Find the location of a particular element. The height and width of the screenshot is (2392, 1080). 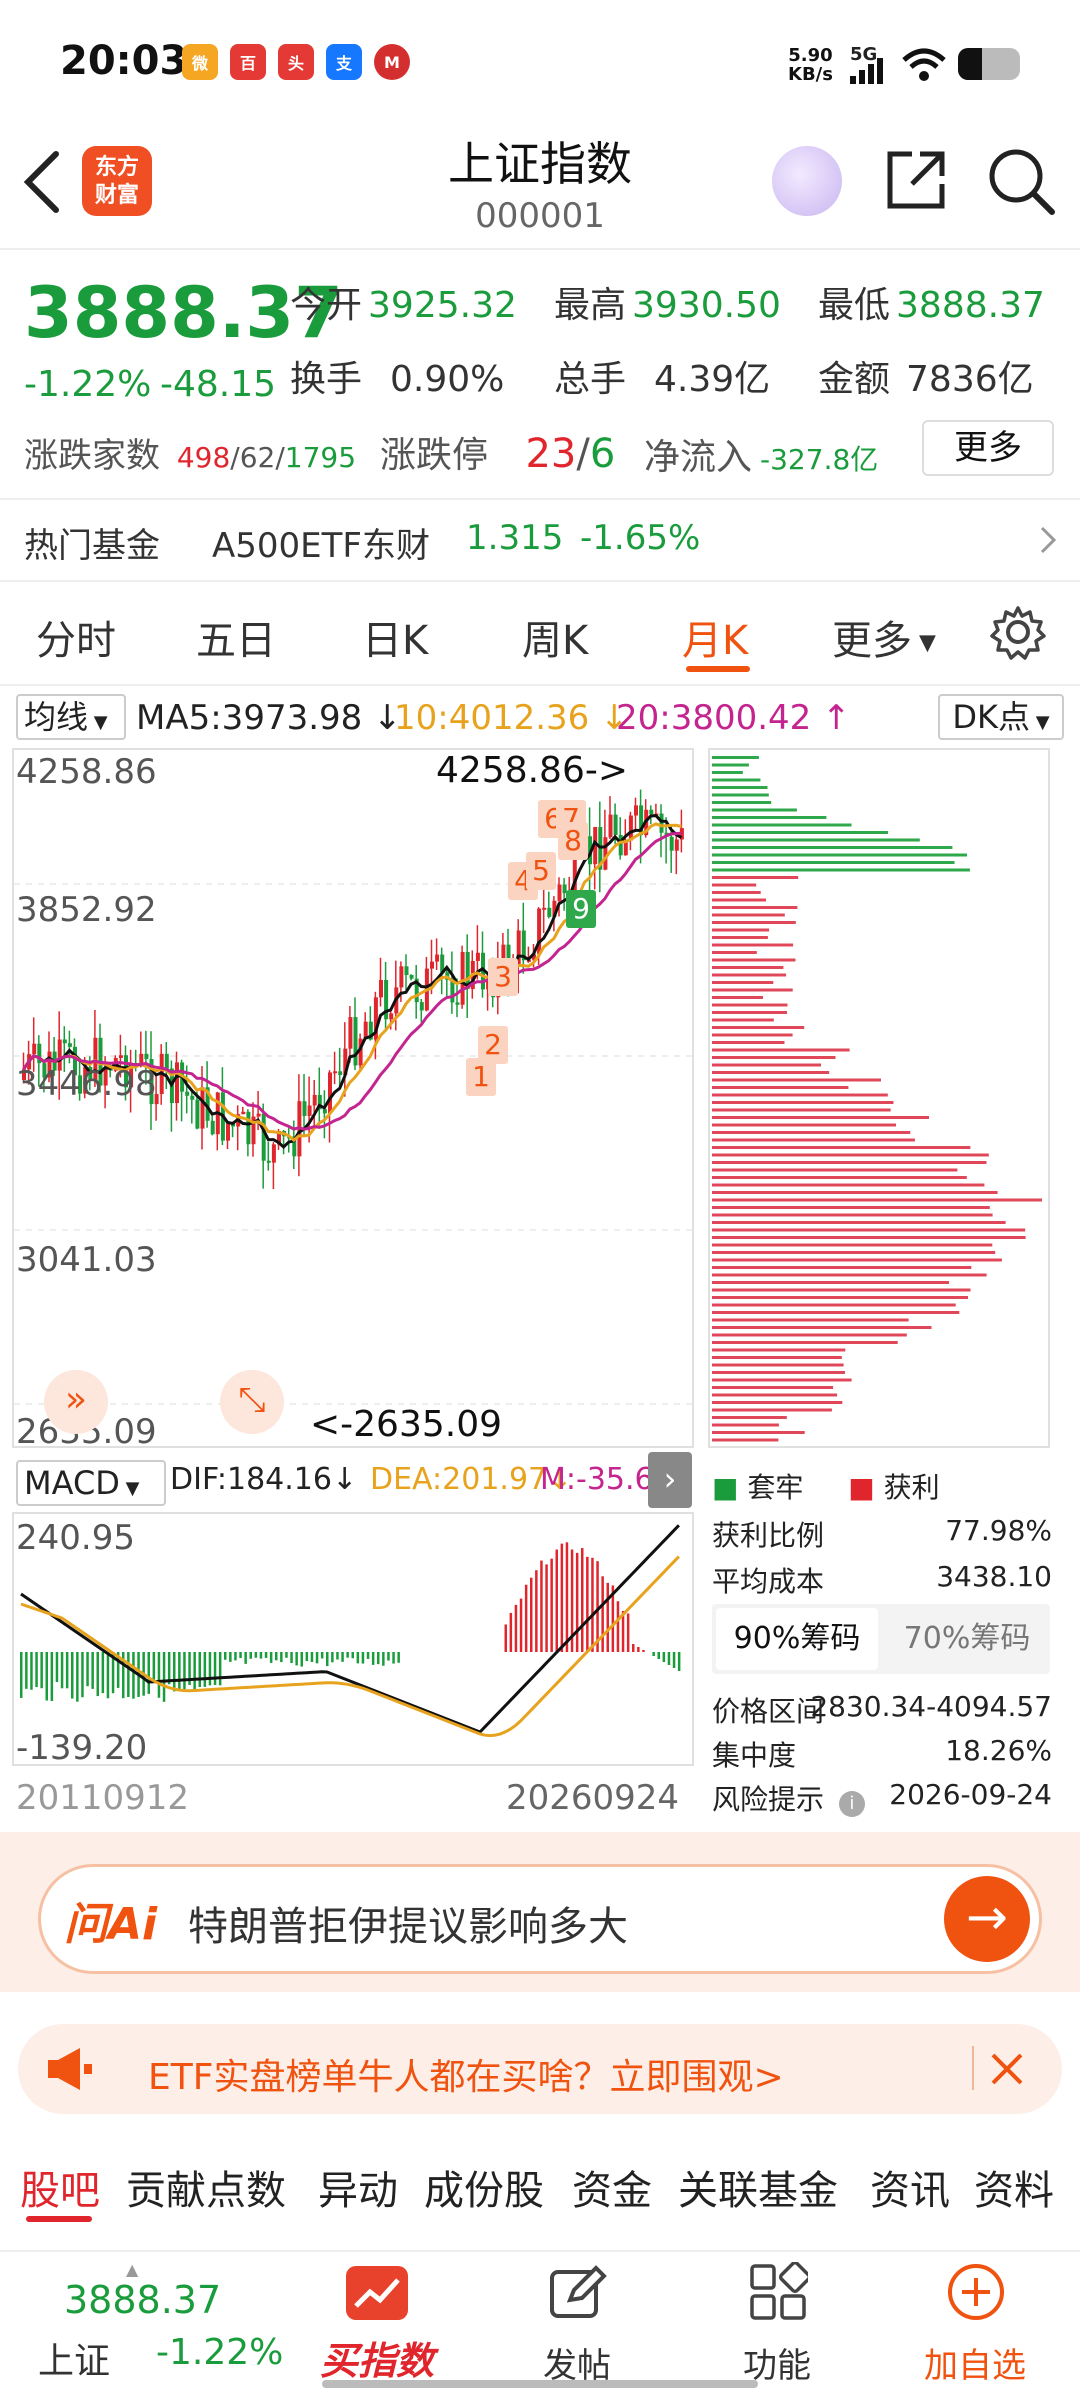

y-label-3: 3446.98 is located at coordinates (86, 1084).